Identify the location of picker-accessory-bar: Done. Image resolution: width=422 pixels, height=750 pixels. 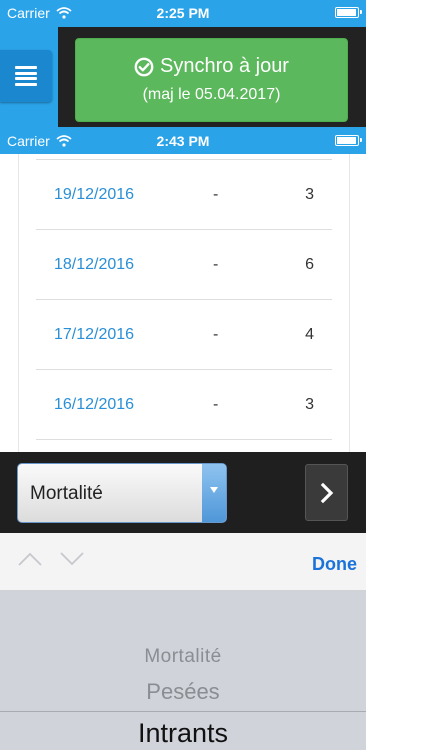
(183, 562).